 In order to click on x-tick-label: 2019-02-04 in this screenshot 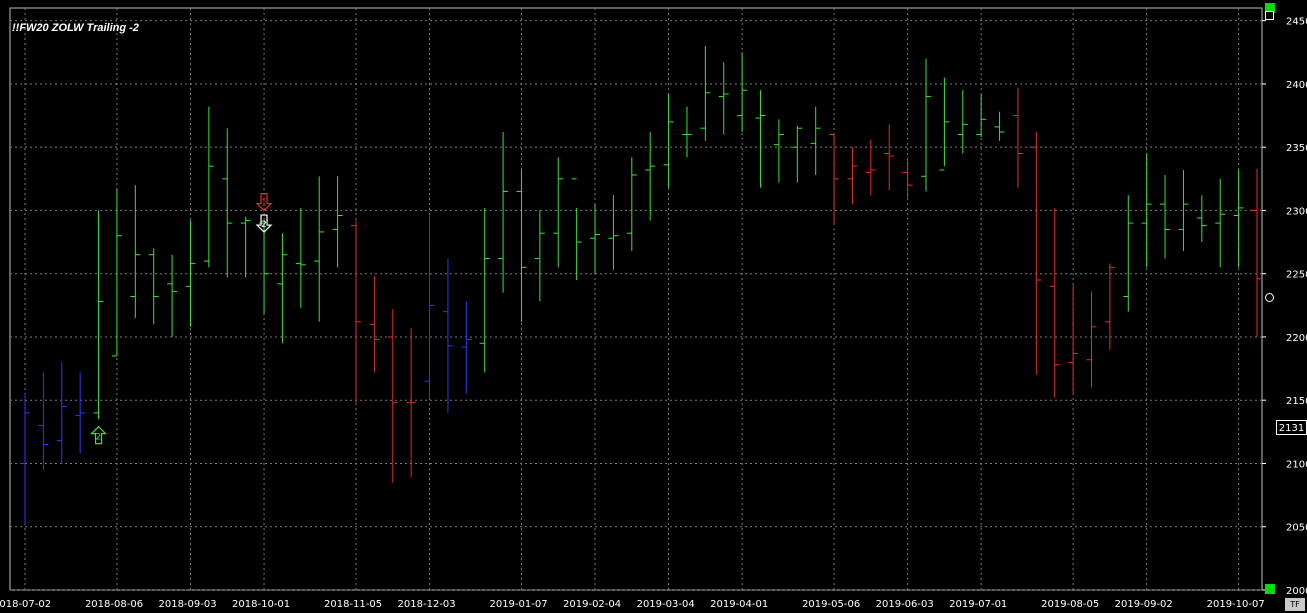, I will do `click(592, 604)`.